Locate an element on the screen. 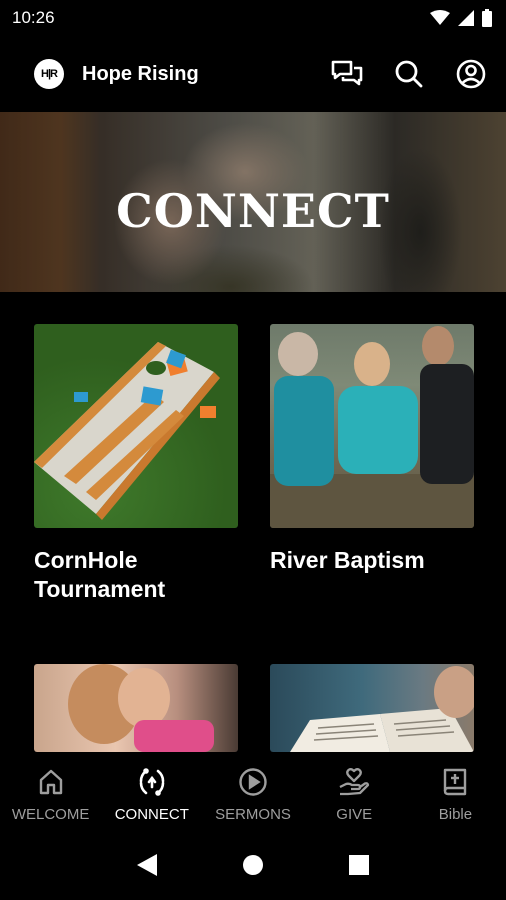  church-logo: H|R is located at coordinates (49, 74).